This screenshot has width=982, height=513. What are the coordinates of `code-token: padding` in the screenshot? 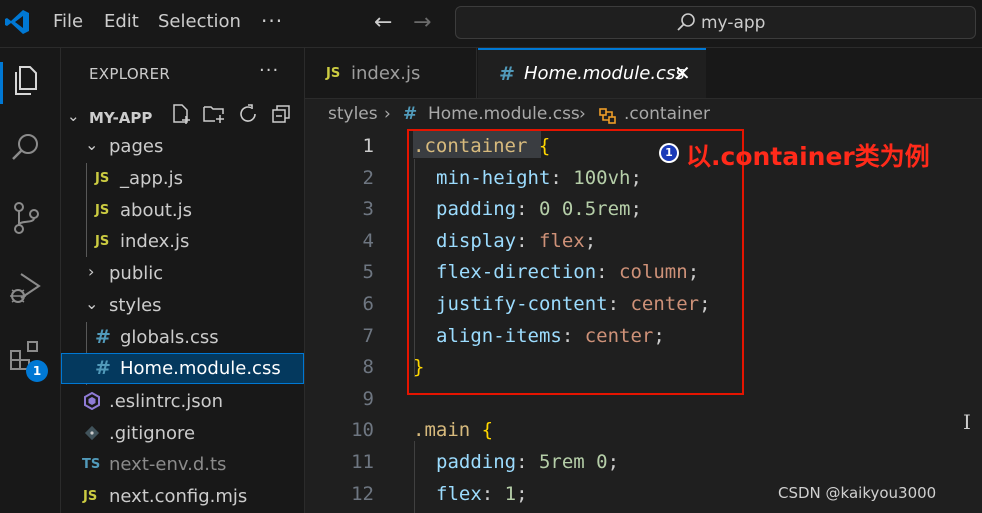 It's located at (476, 462).